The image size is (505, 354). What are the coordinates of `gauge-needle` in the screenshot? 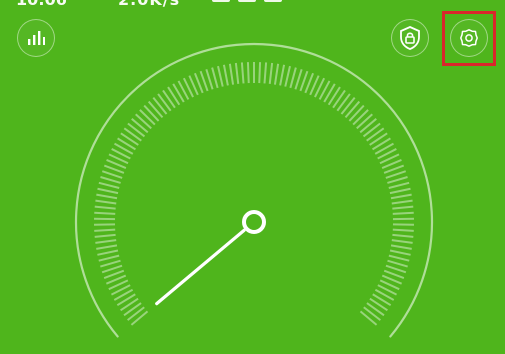 It's located at (200, 267).